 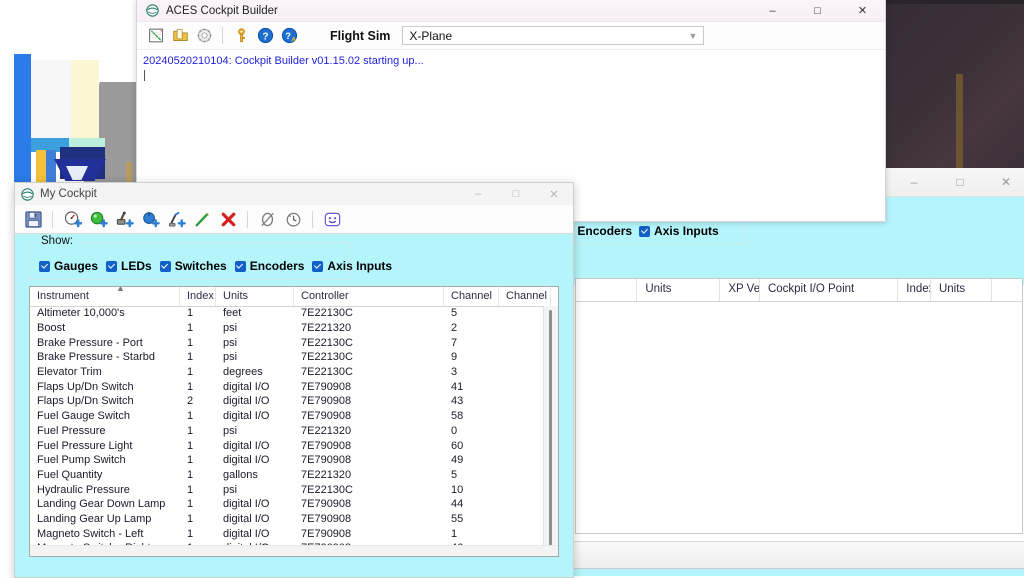 I want to click on column-header-controller: Controller, so click(x=369, y=296).